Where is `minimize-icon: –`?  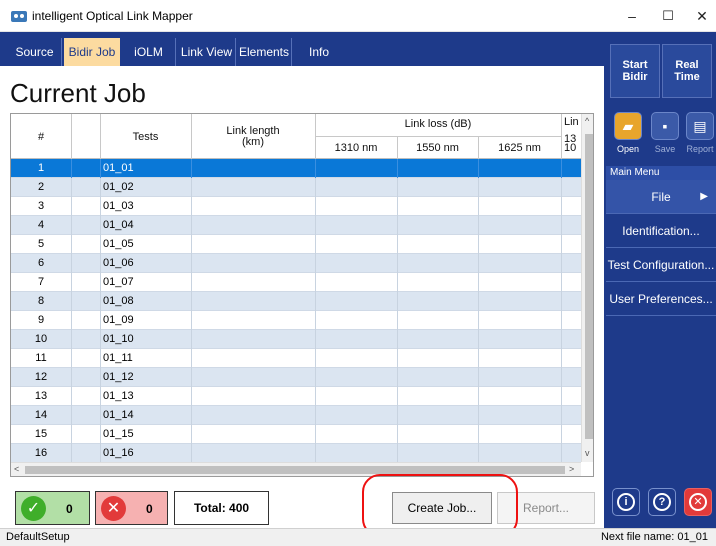
minimize-icon: – is located at coordinates (632, 16).